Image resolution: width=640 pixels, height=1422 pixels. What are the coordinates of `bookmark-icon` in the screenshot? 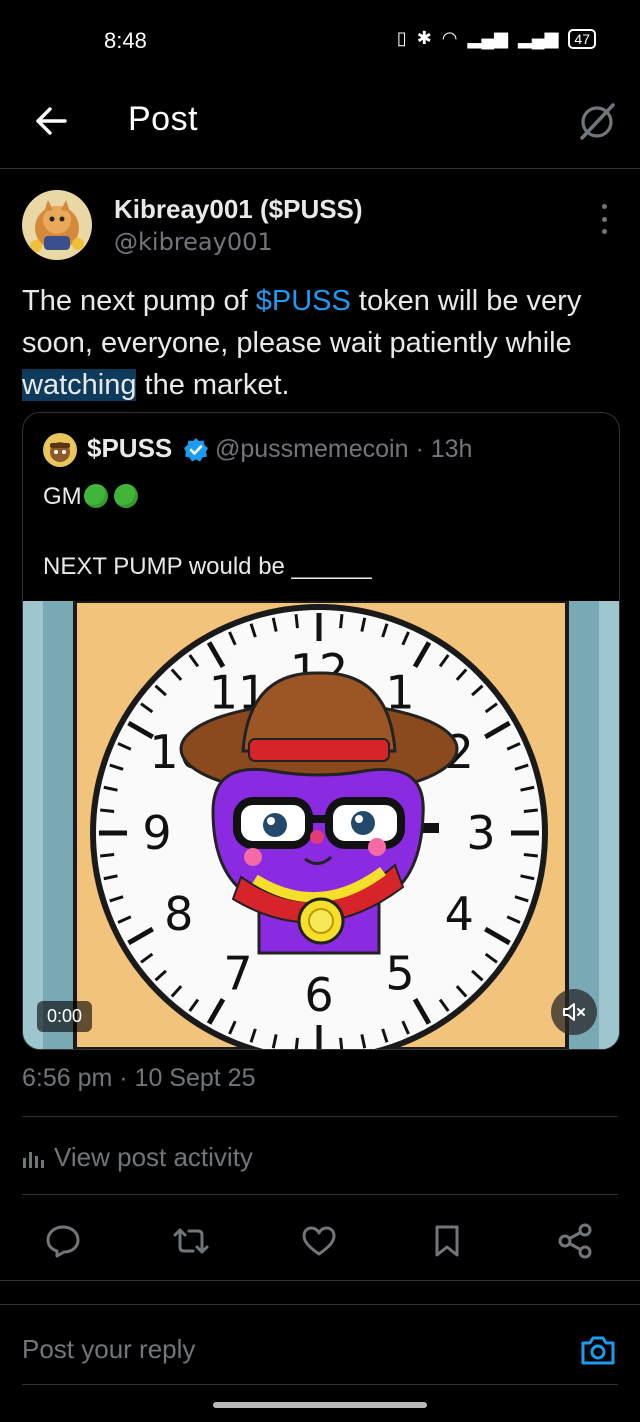 It's located at (447, 1241).